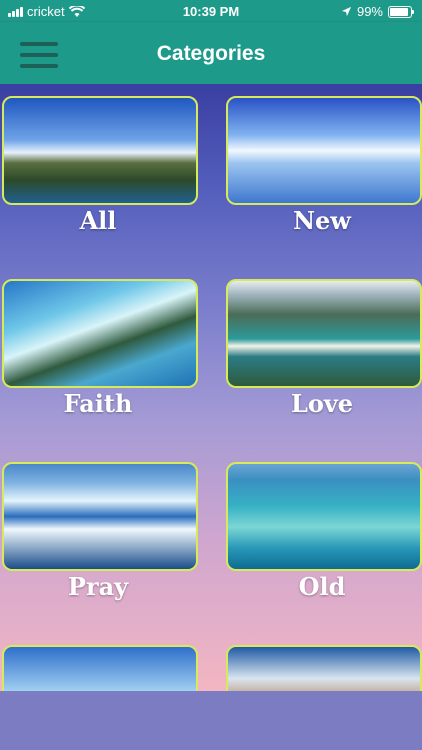  I want to click on header-bar: Categories, so click(211, 53).